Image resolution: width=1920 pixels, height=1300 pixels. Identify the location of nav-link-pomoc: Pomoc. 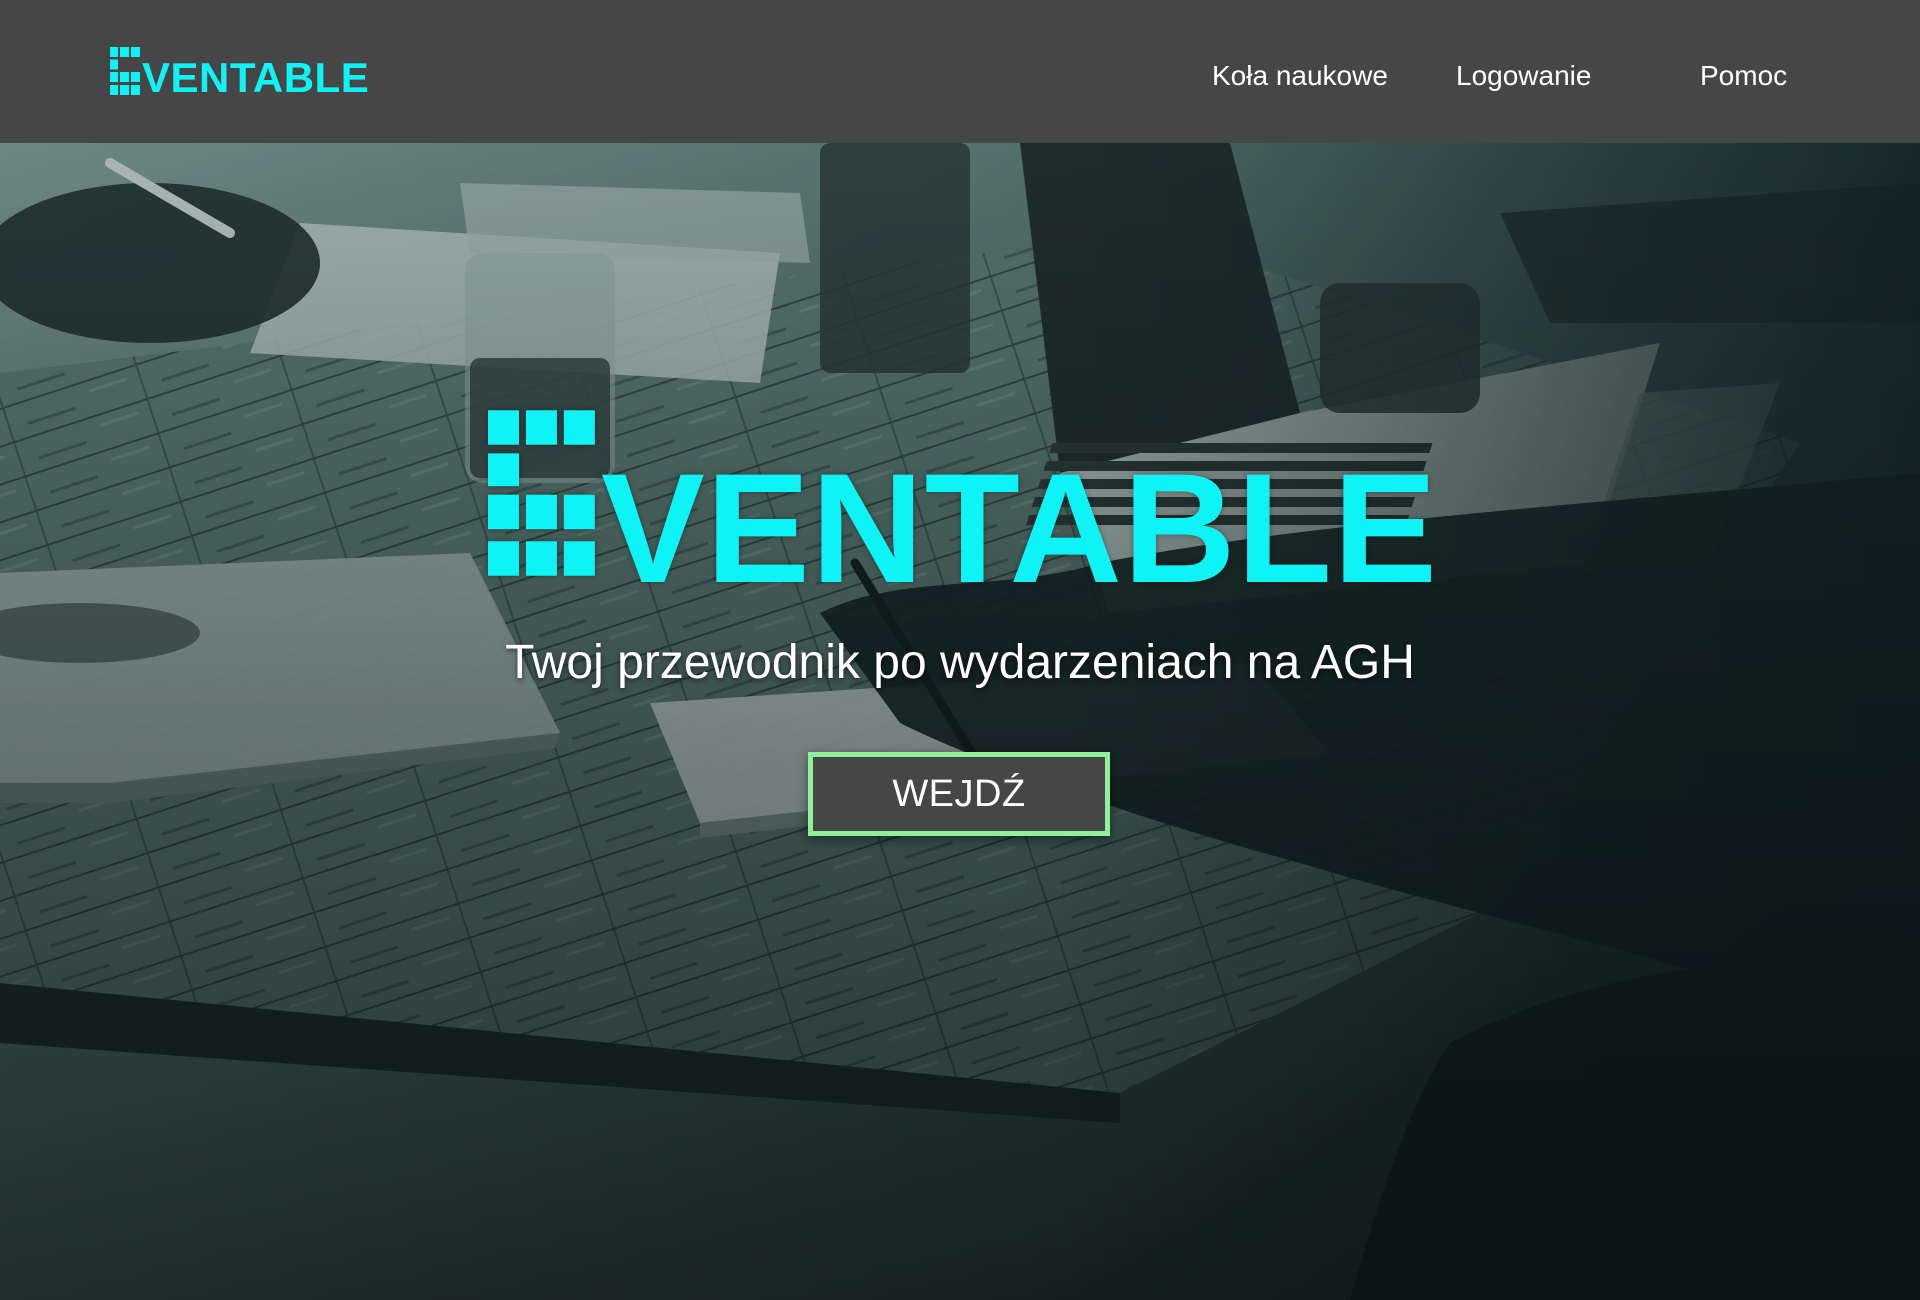
(1743, 76).